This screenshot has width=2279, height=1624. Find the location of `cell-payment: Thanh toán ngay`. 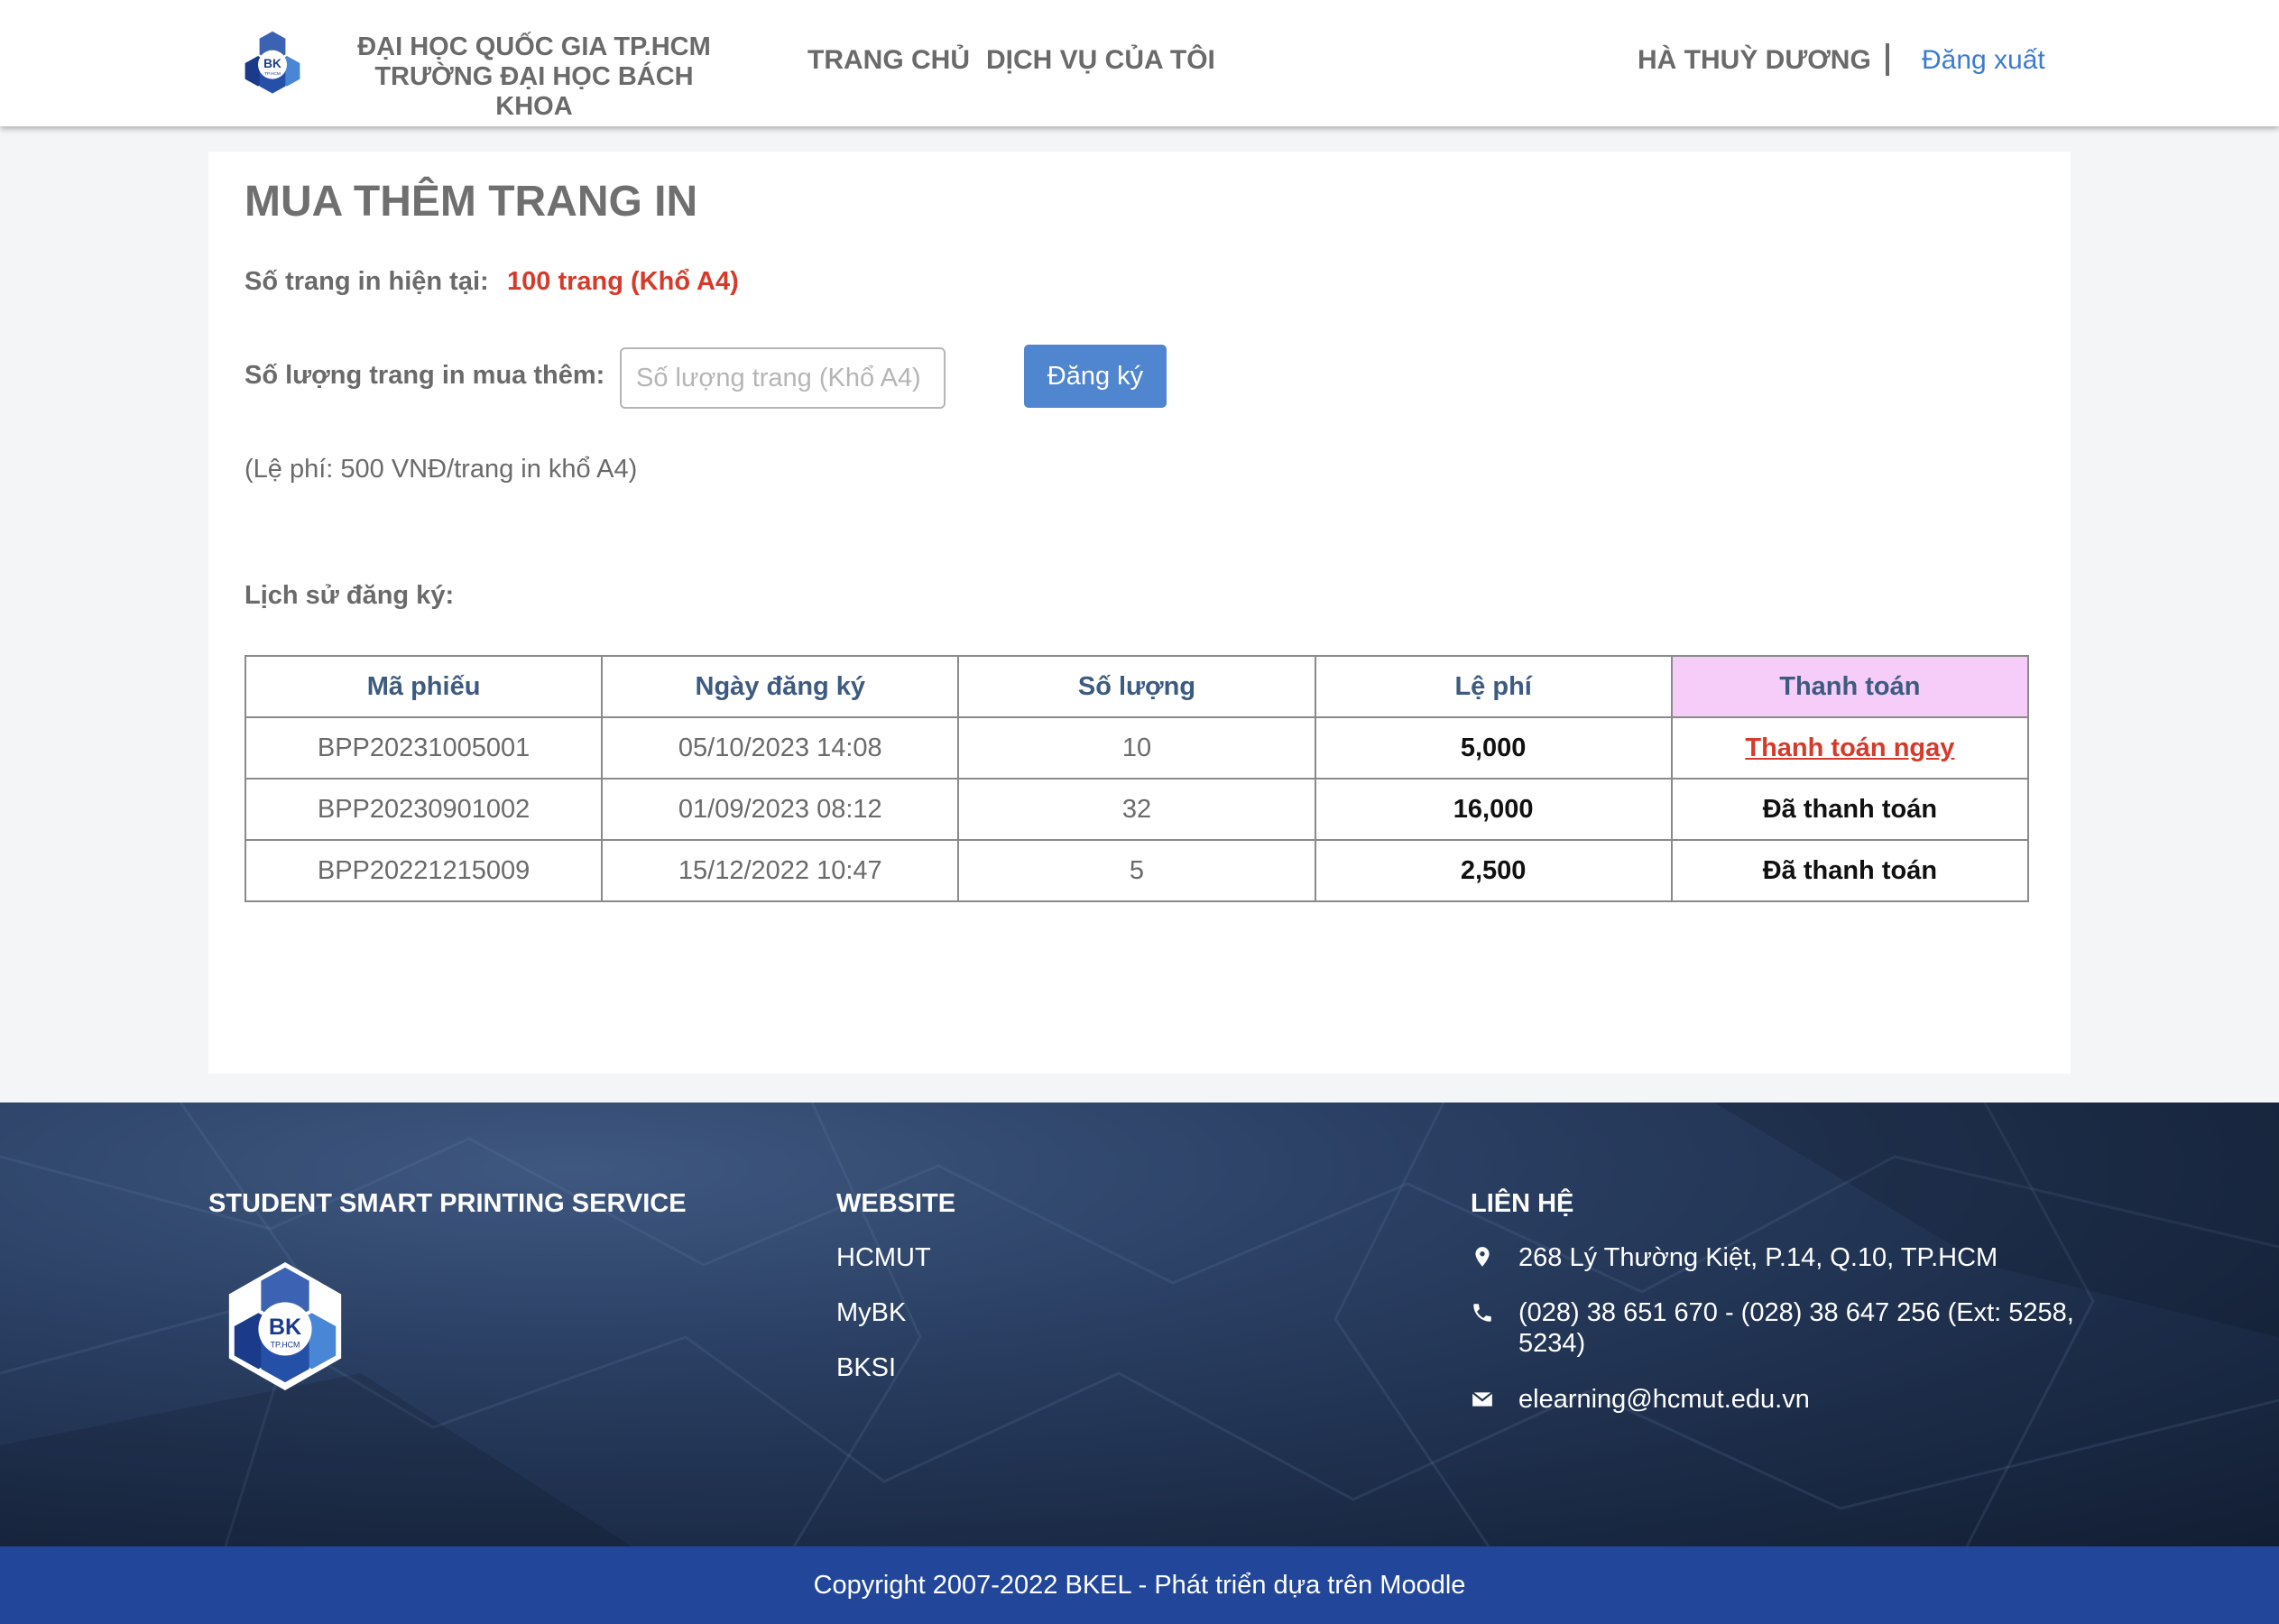

cell-payment: Thanh toán ngay is located at coordinates (1850, 748).